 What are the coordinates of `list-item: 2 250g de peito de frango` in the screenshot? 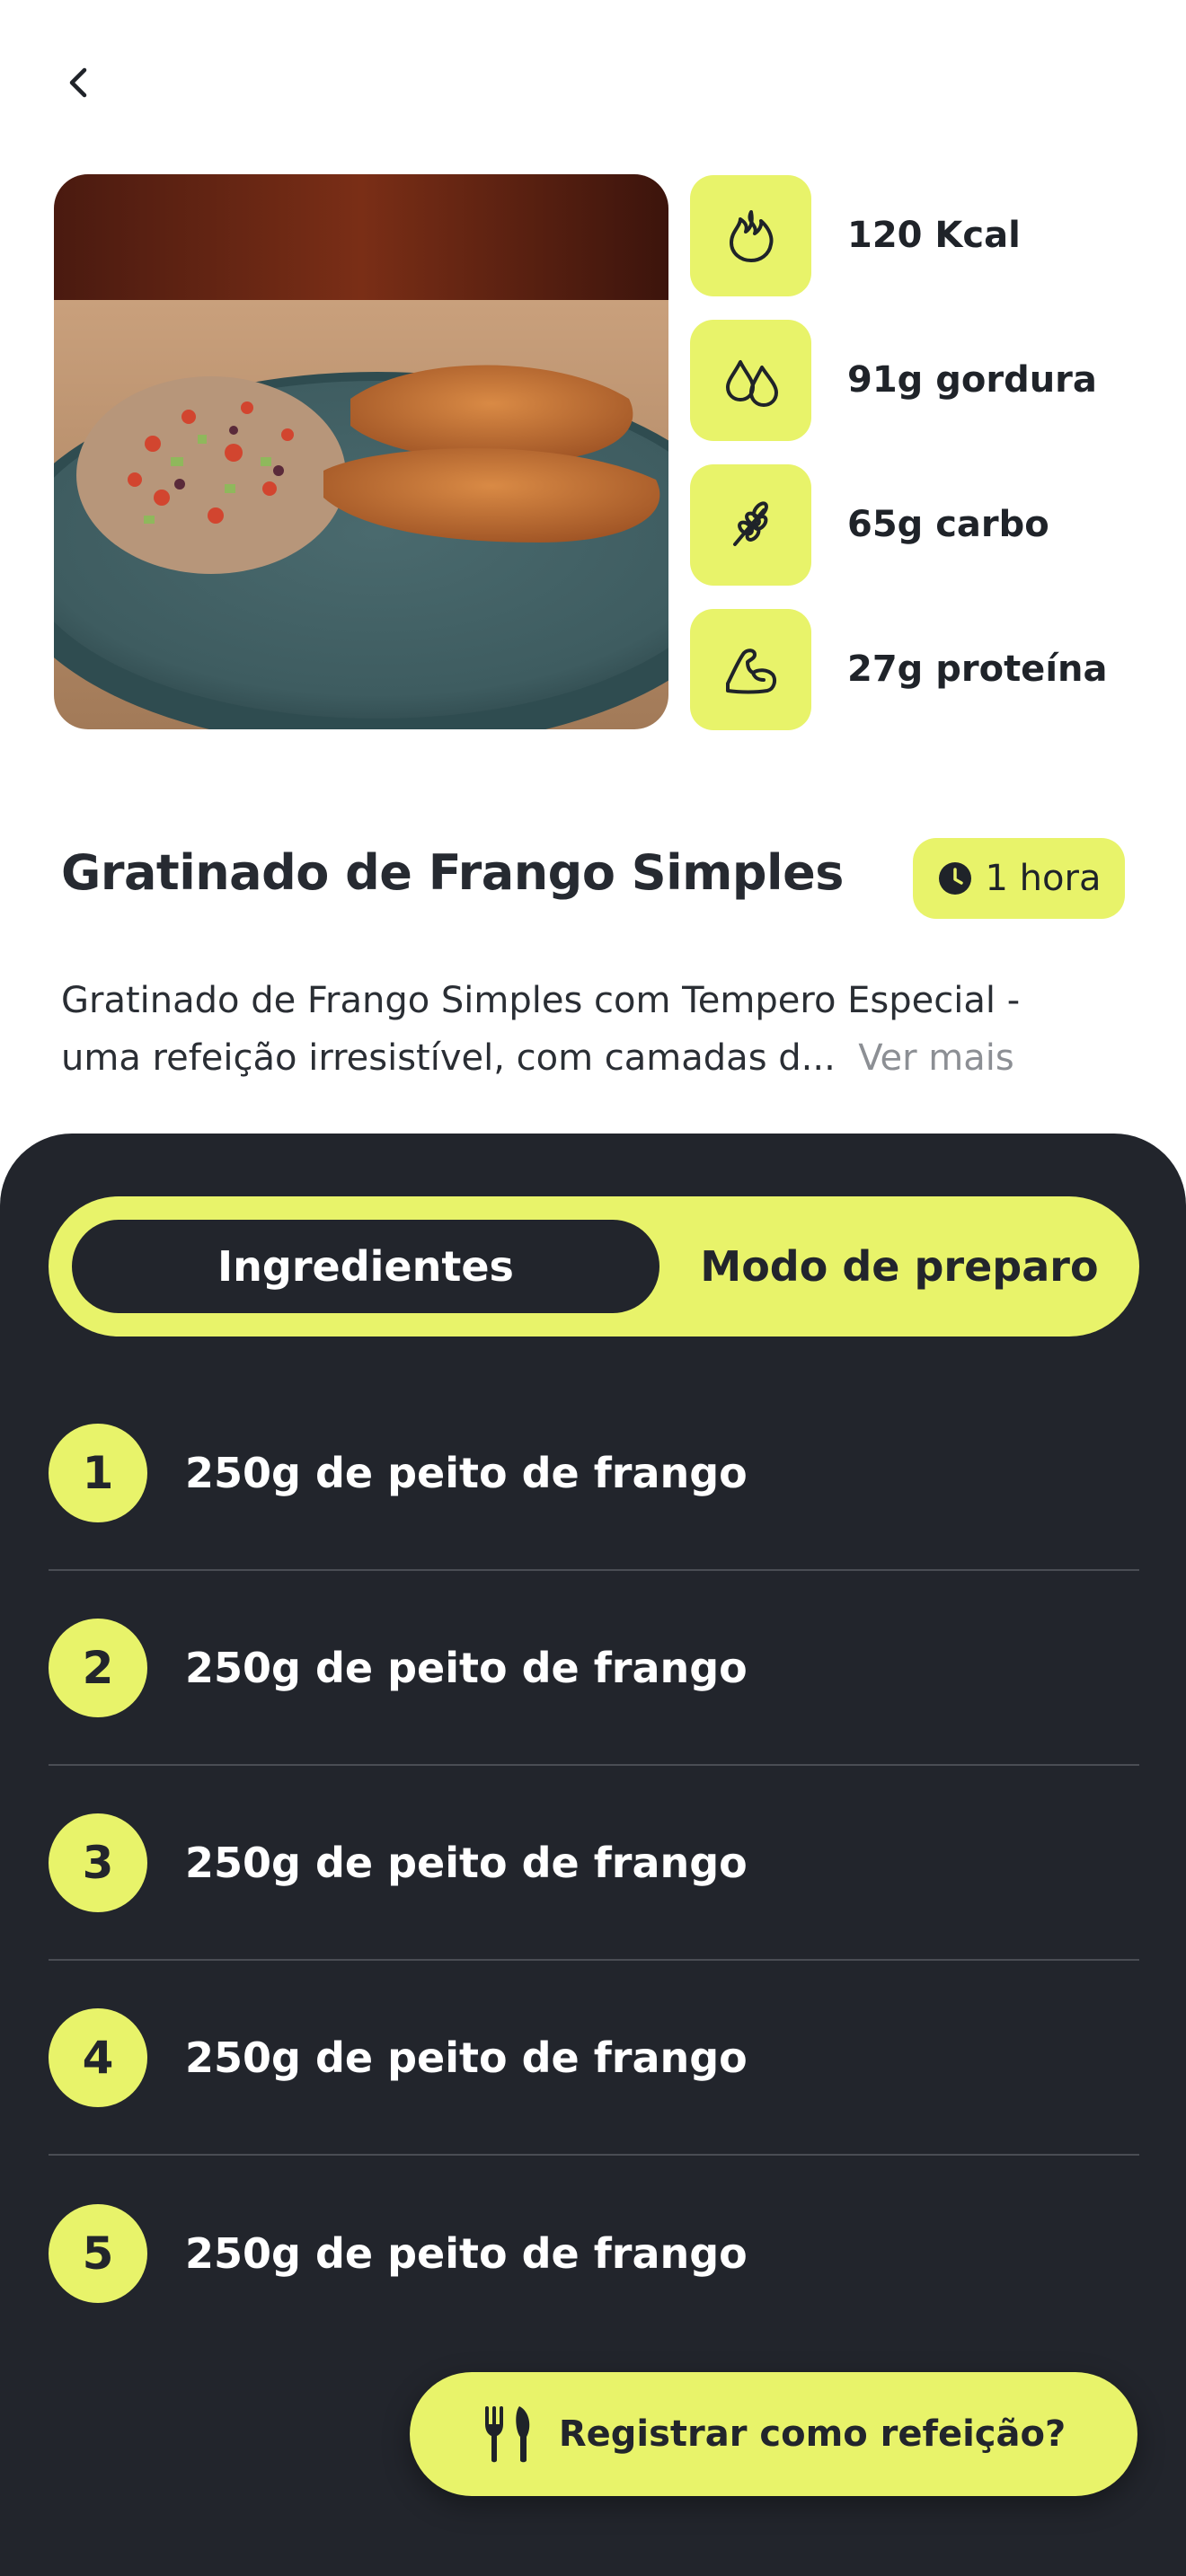 It's located at (594, 1668).